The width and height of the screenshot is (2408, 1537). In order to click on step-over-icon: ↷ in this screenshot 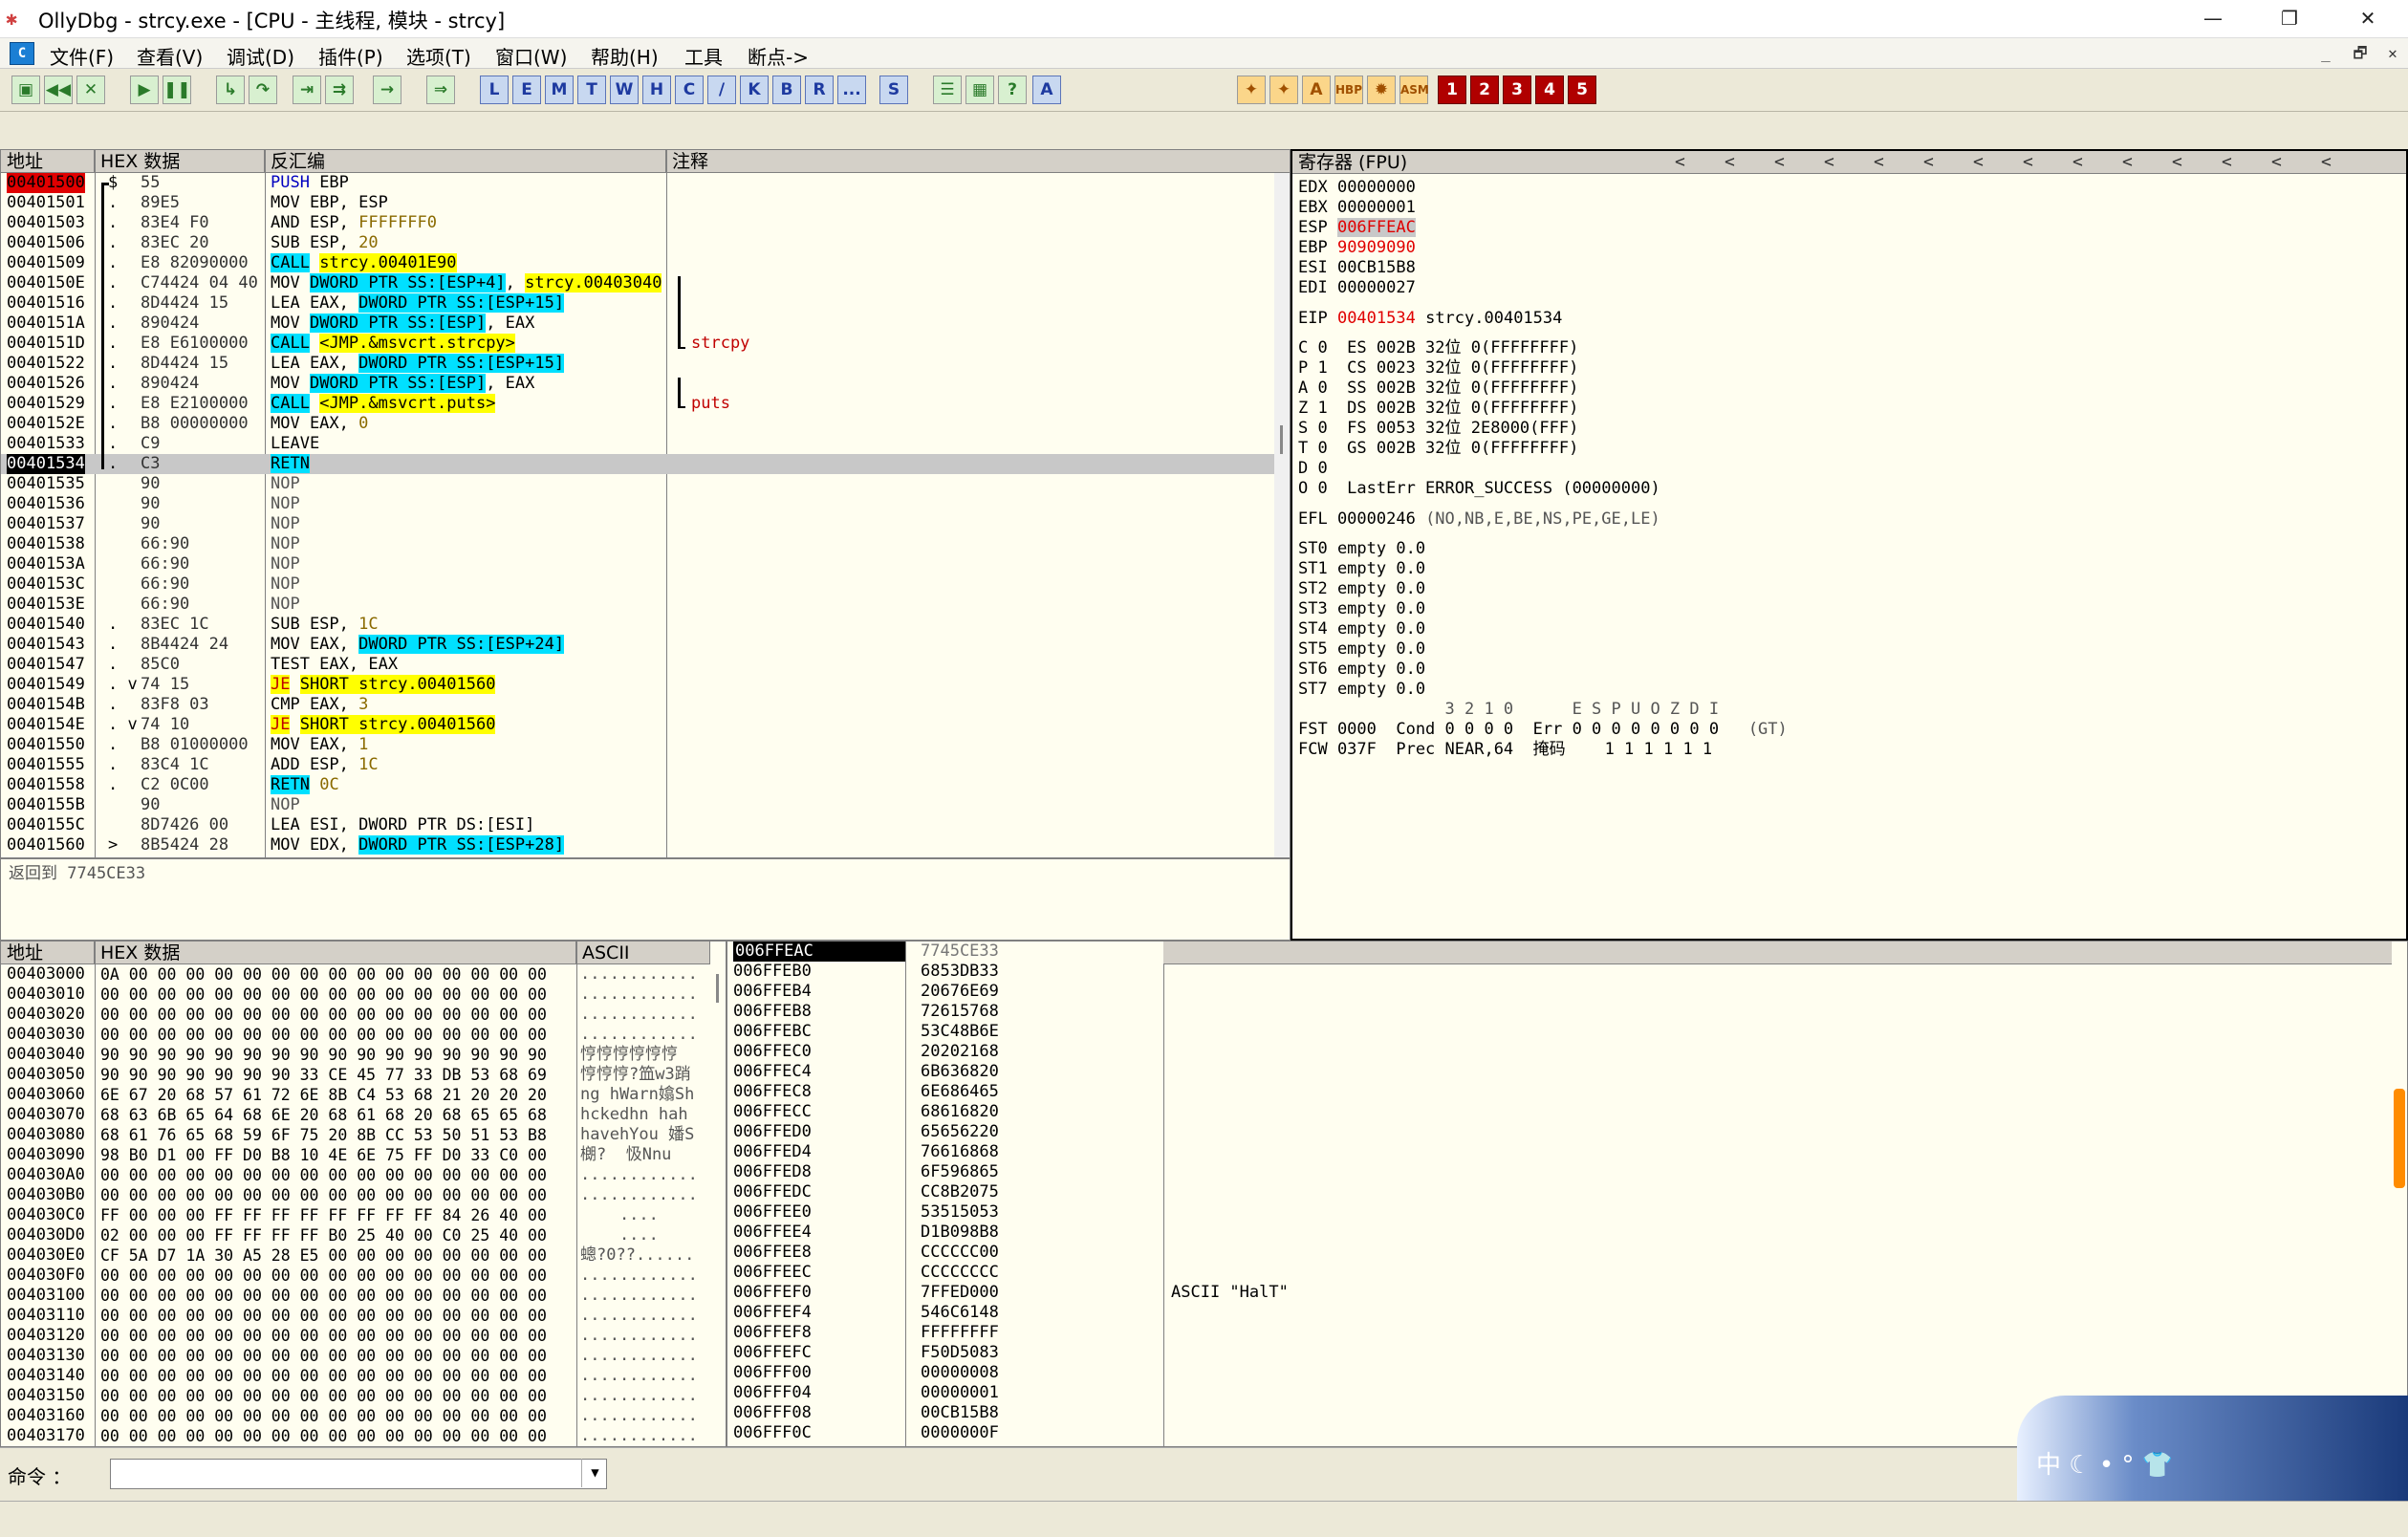, I will do `click(263, 90)`.